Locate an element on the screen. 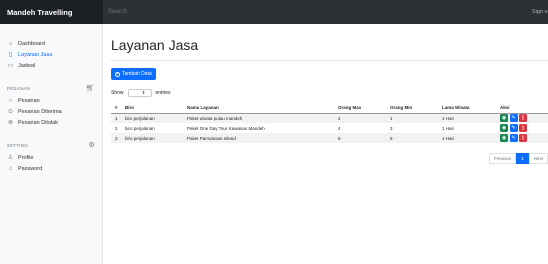 This screenshot has width=548, height=264. sidebar-item-password: ⌂ Password is located at coordinates (51, 168).